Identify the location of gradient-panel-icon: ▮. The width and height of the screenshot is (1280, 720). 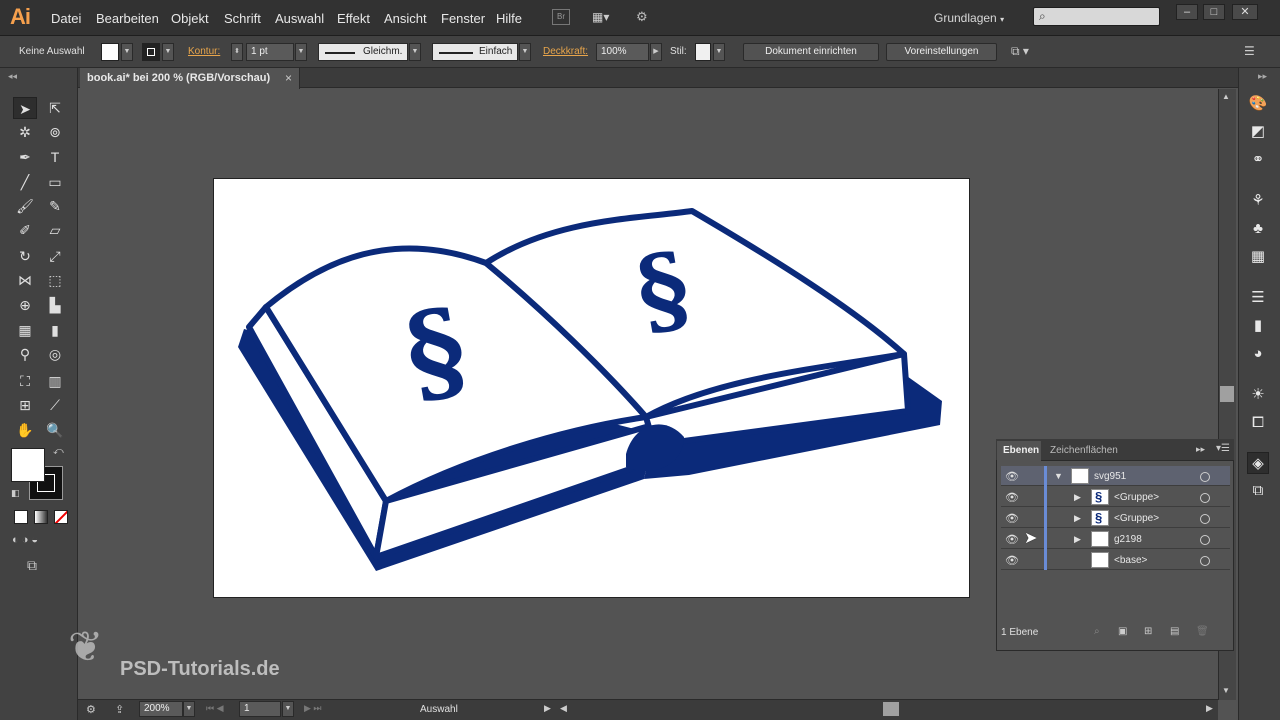
(1258, 326).